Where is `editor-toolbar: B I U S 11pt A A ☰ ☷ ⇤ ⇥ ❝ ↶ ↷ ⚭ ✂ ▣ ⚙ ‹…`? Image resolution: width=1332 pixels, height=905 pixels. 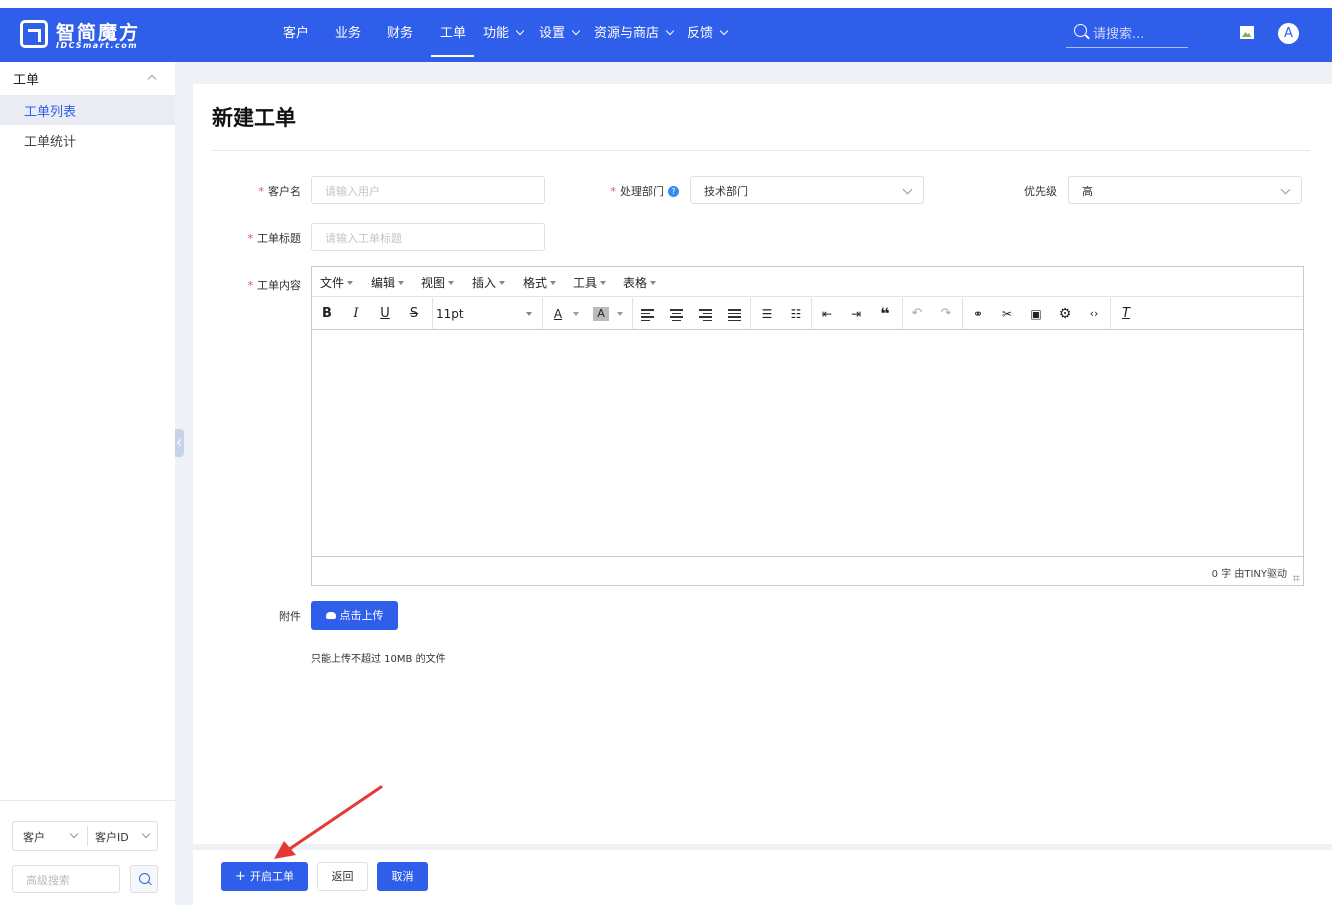 editor-toolbar: B I U S 11pt A A ☰ ☷ ⇤ ⇥ ❝ ↶ ↷ ⚭ ✂ ▣ ⚙ ‹… is located at coordinates (807, 314).